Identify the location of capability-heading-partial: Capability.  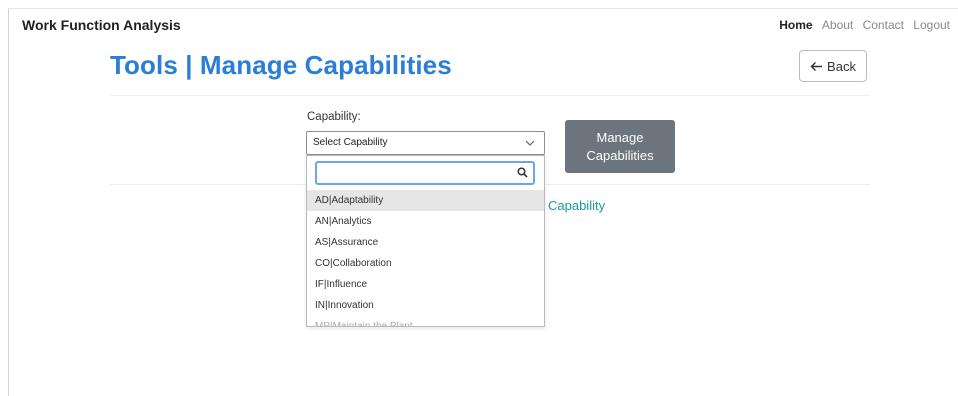
(577, 205).